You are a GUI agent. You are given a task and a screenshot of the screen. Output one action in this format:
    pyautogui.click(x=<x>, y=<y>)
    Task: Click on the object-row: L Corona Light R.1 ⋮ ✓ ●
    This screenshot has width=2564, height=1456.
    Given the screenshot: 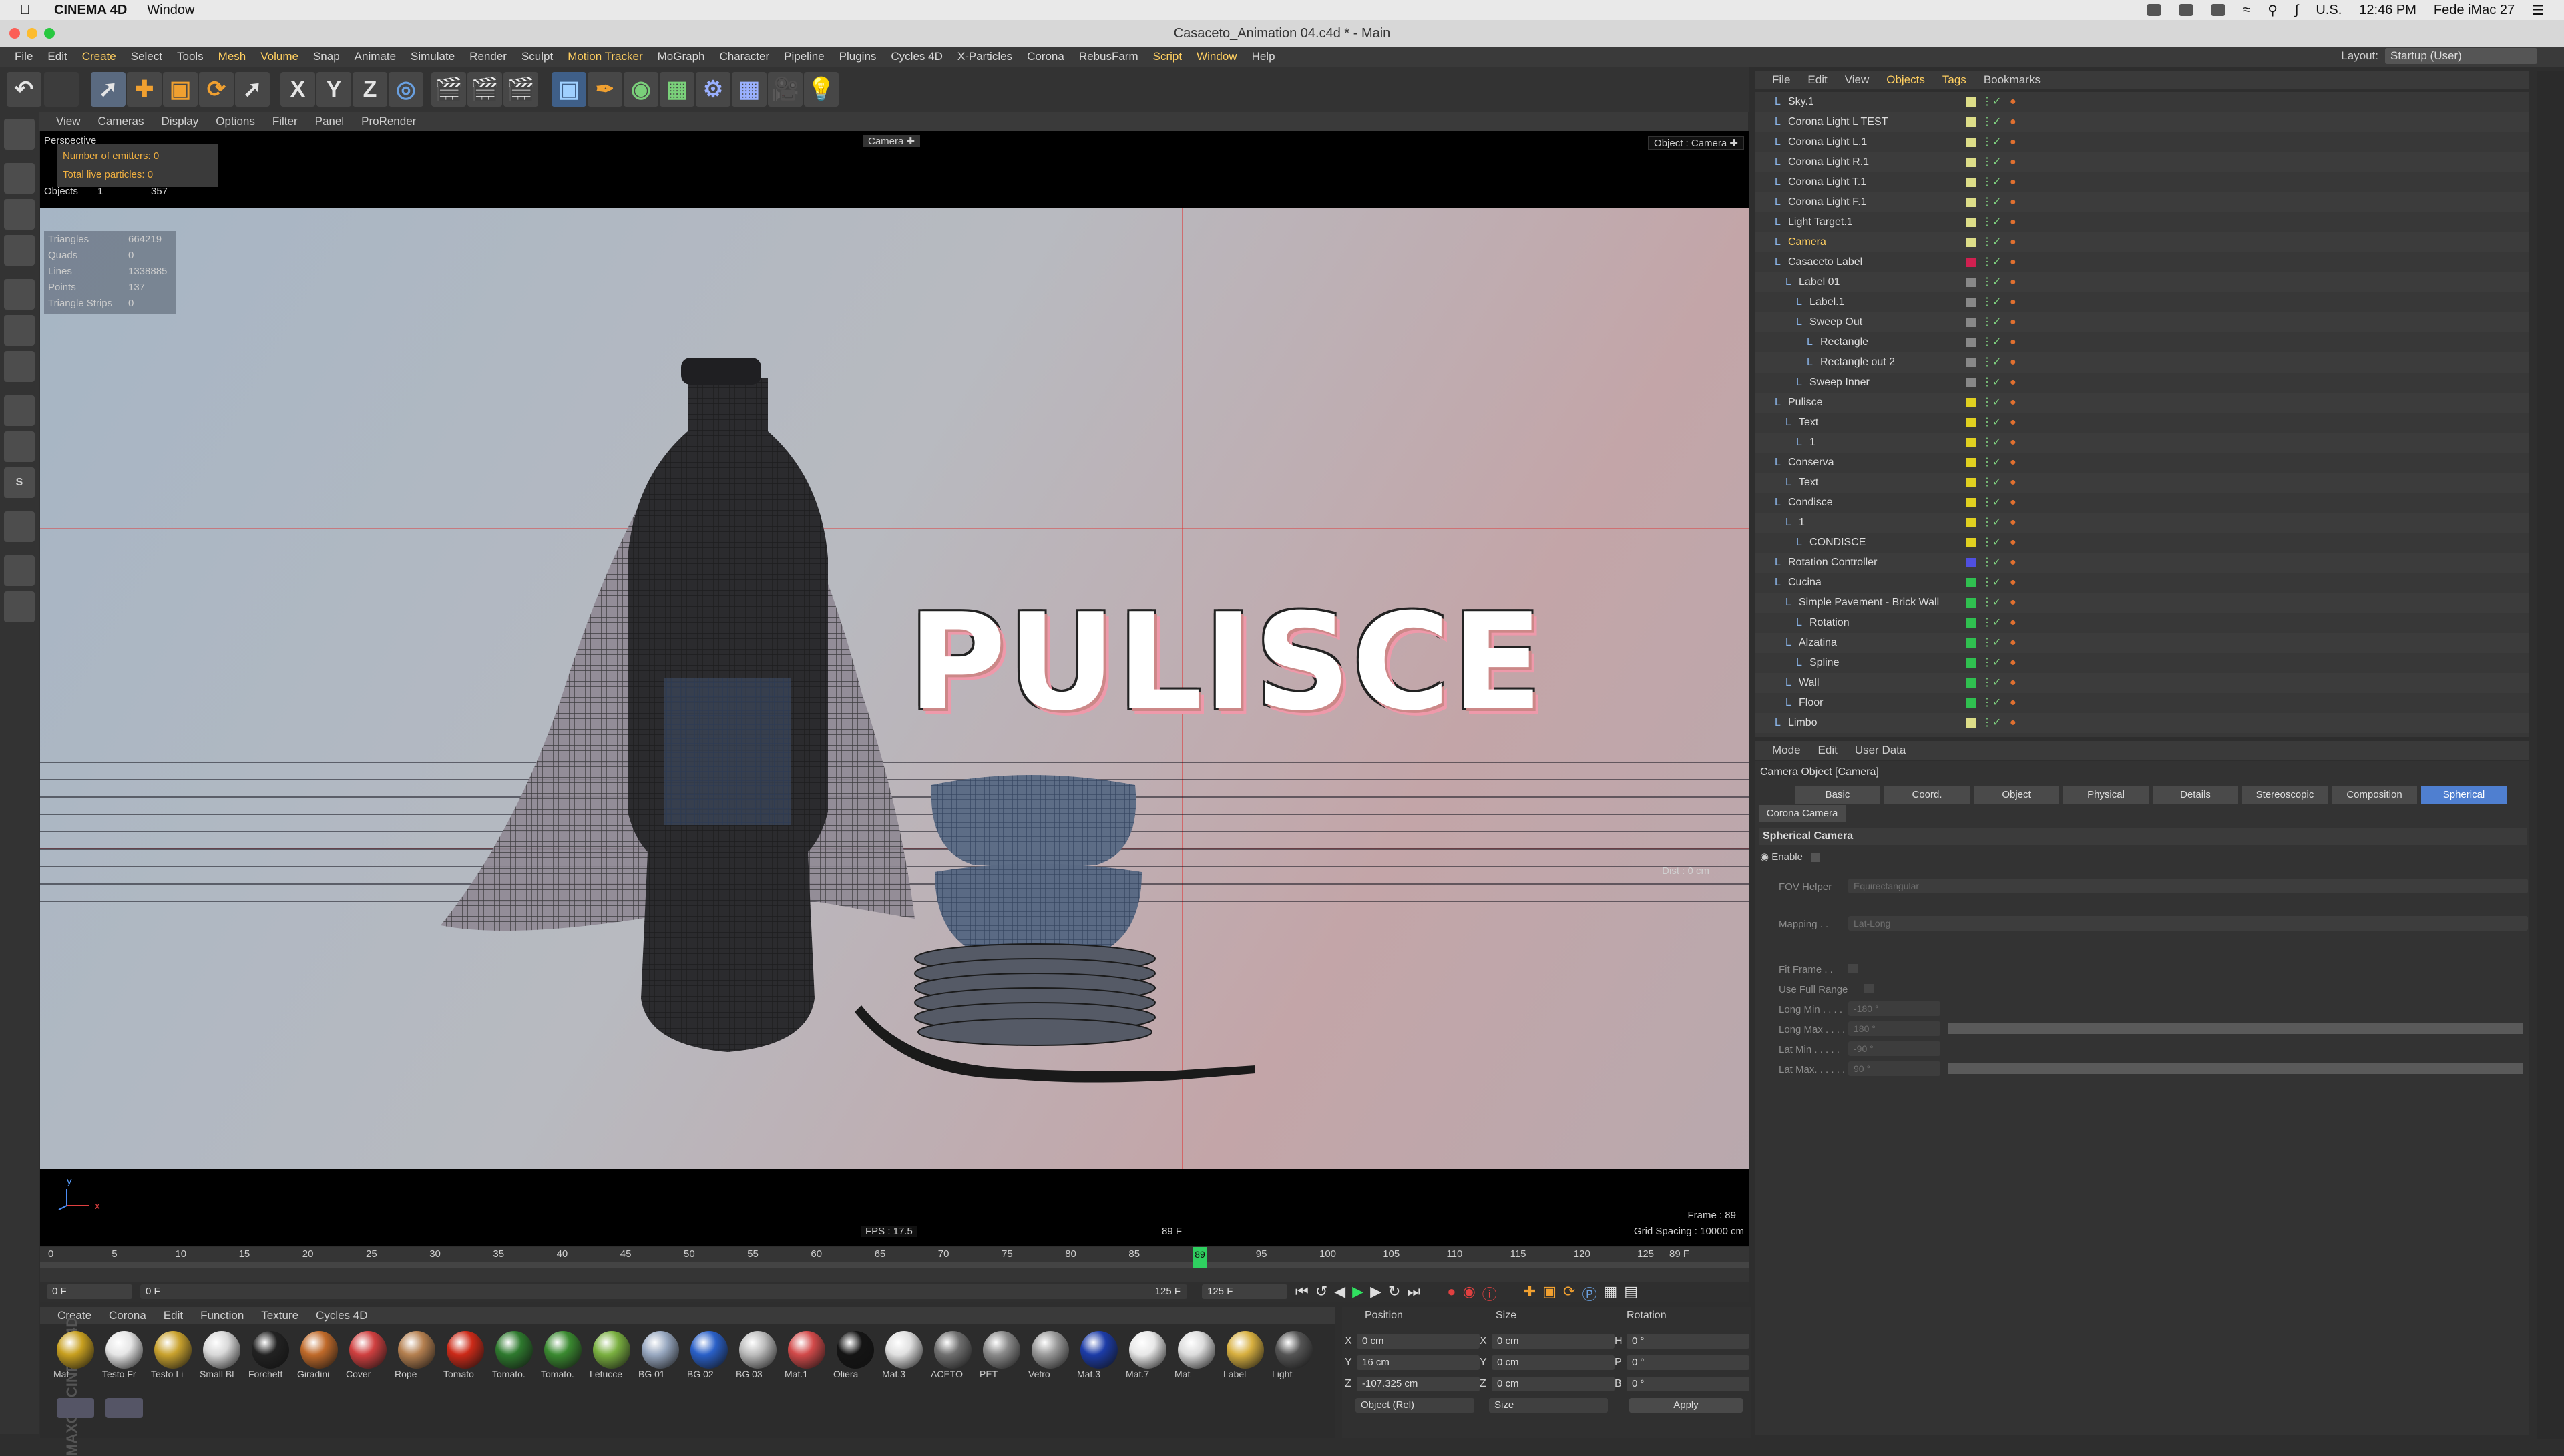 What is the action you would take?
    pyautogui.click(x=2142, y=162)
    